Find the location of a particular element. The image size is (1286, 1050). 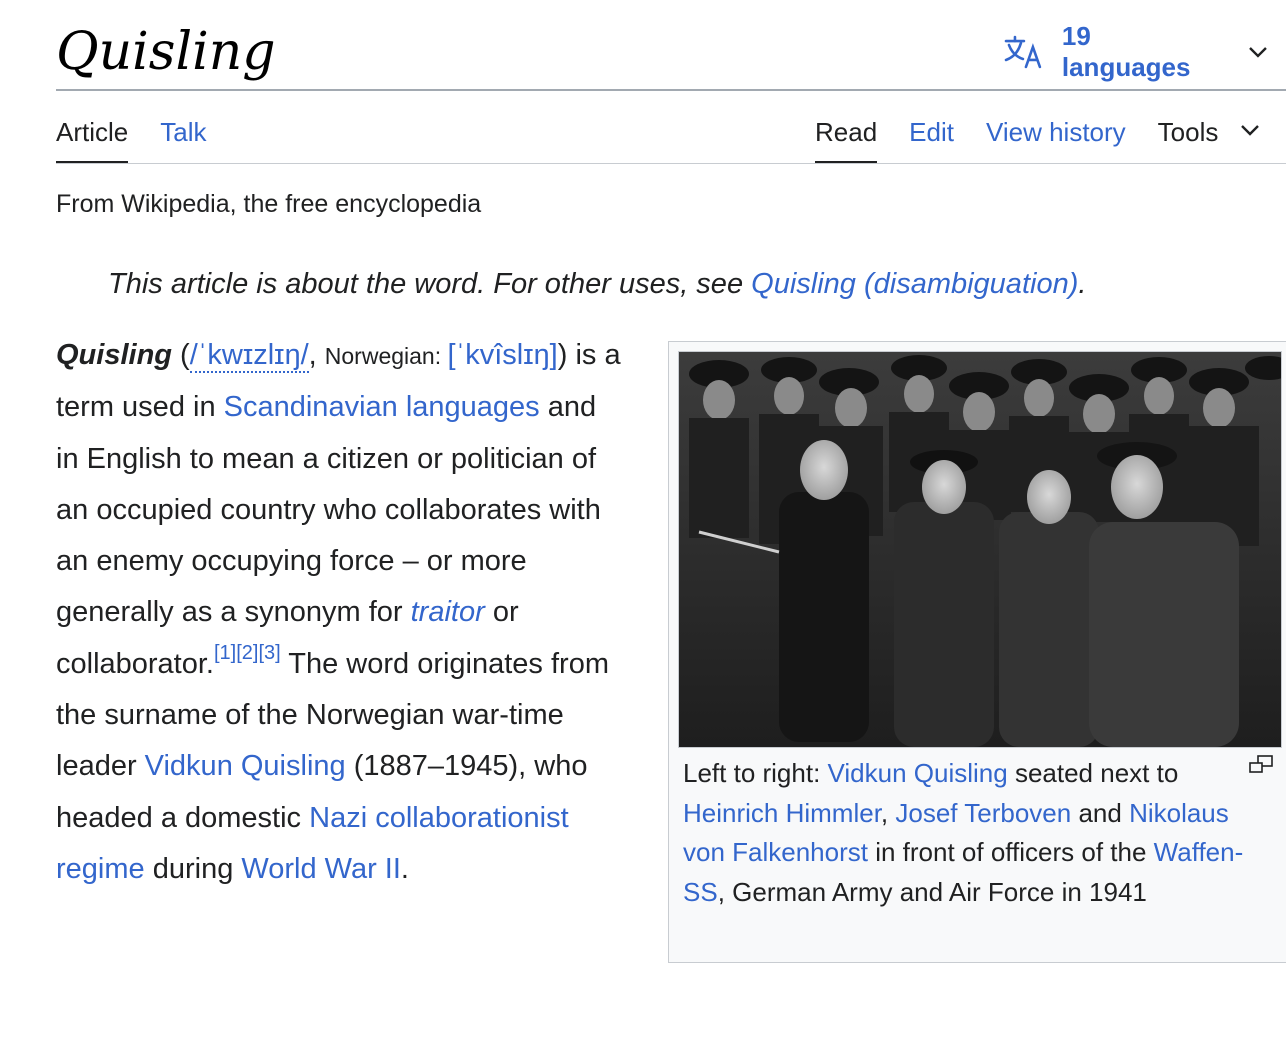

tools-menu: Tools is located at coordinates (1209, 136).